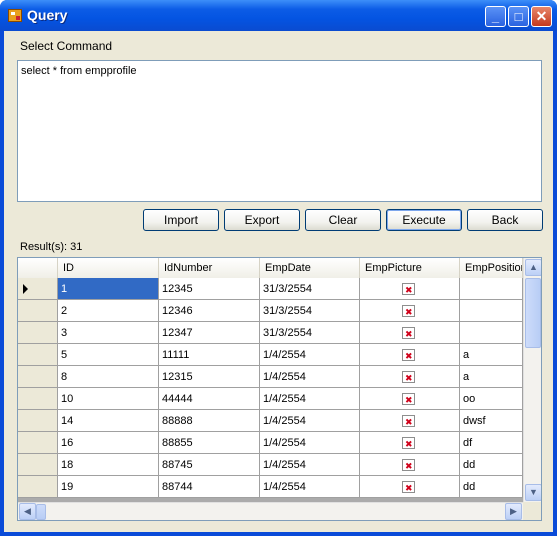  What do you see at coordinates (108, 355) in the screenshot?
I see `cell-id: 5` at bounding box center [108, 355].